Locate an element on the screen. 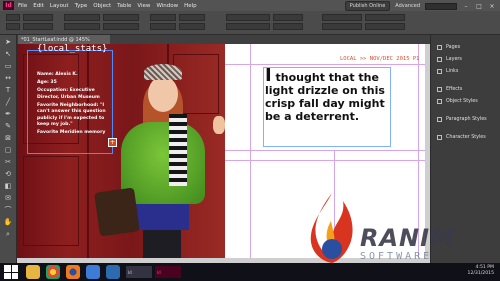  fill-swatch is located at coordinates (163, 17).